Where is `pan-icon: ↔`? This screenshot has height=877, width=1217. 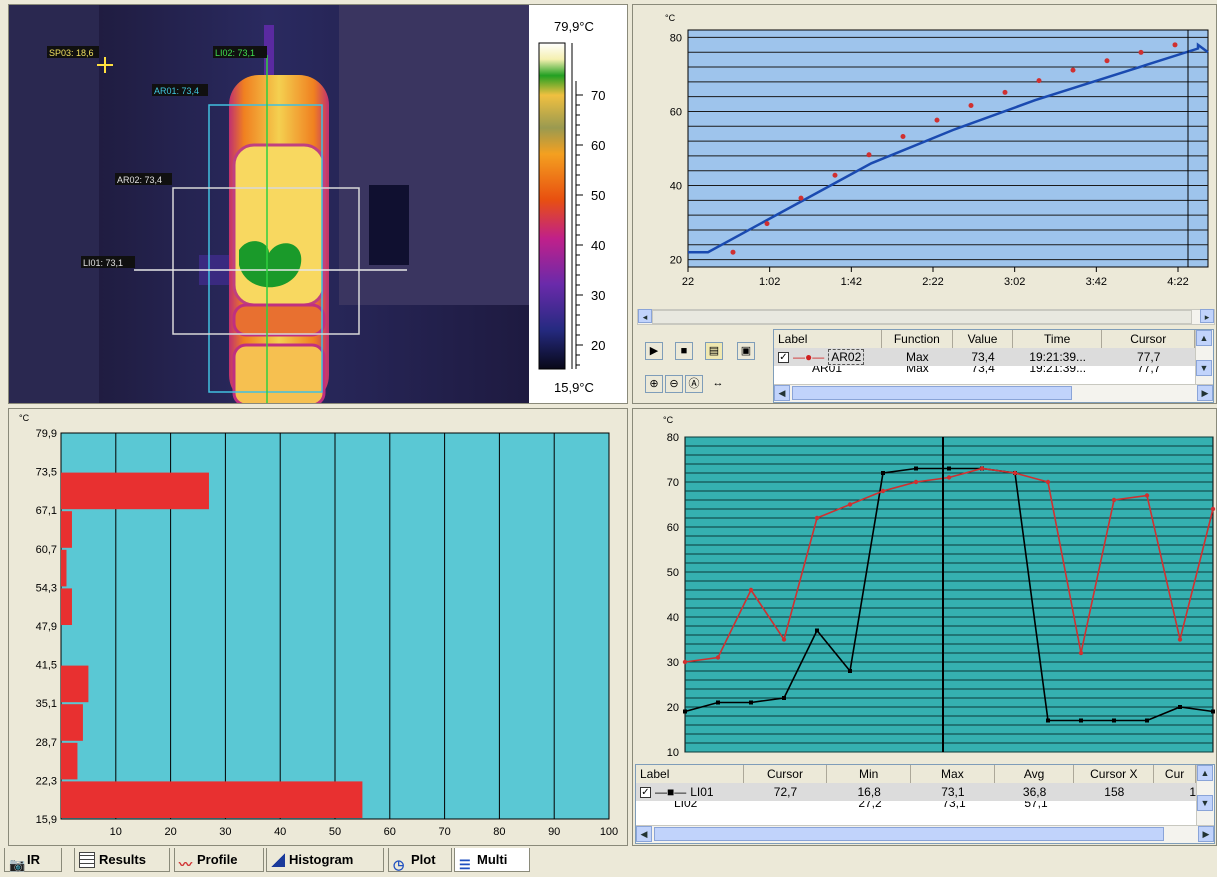 pan-icon: ↔ is located at coordinates (718, 384).